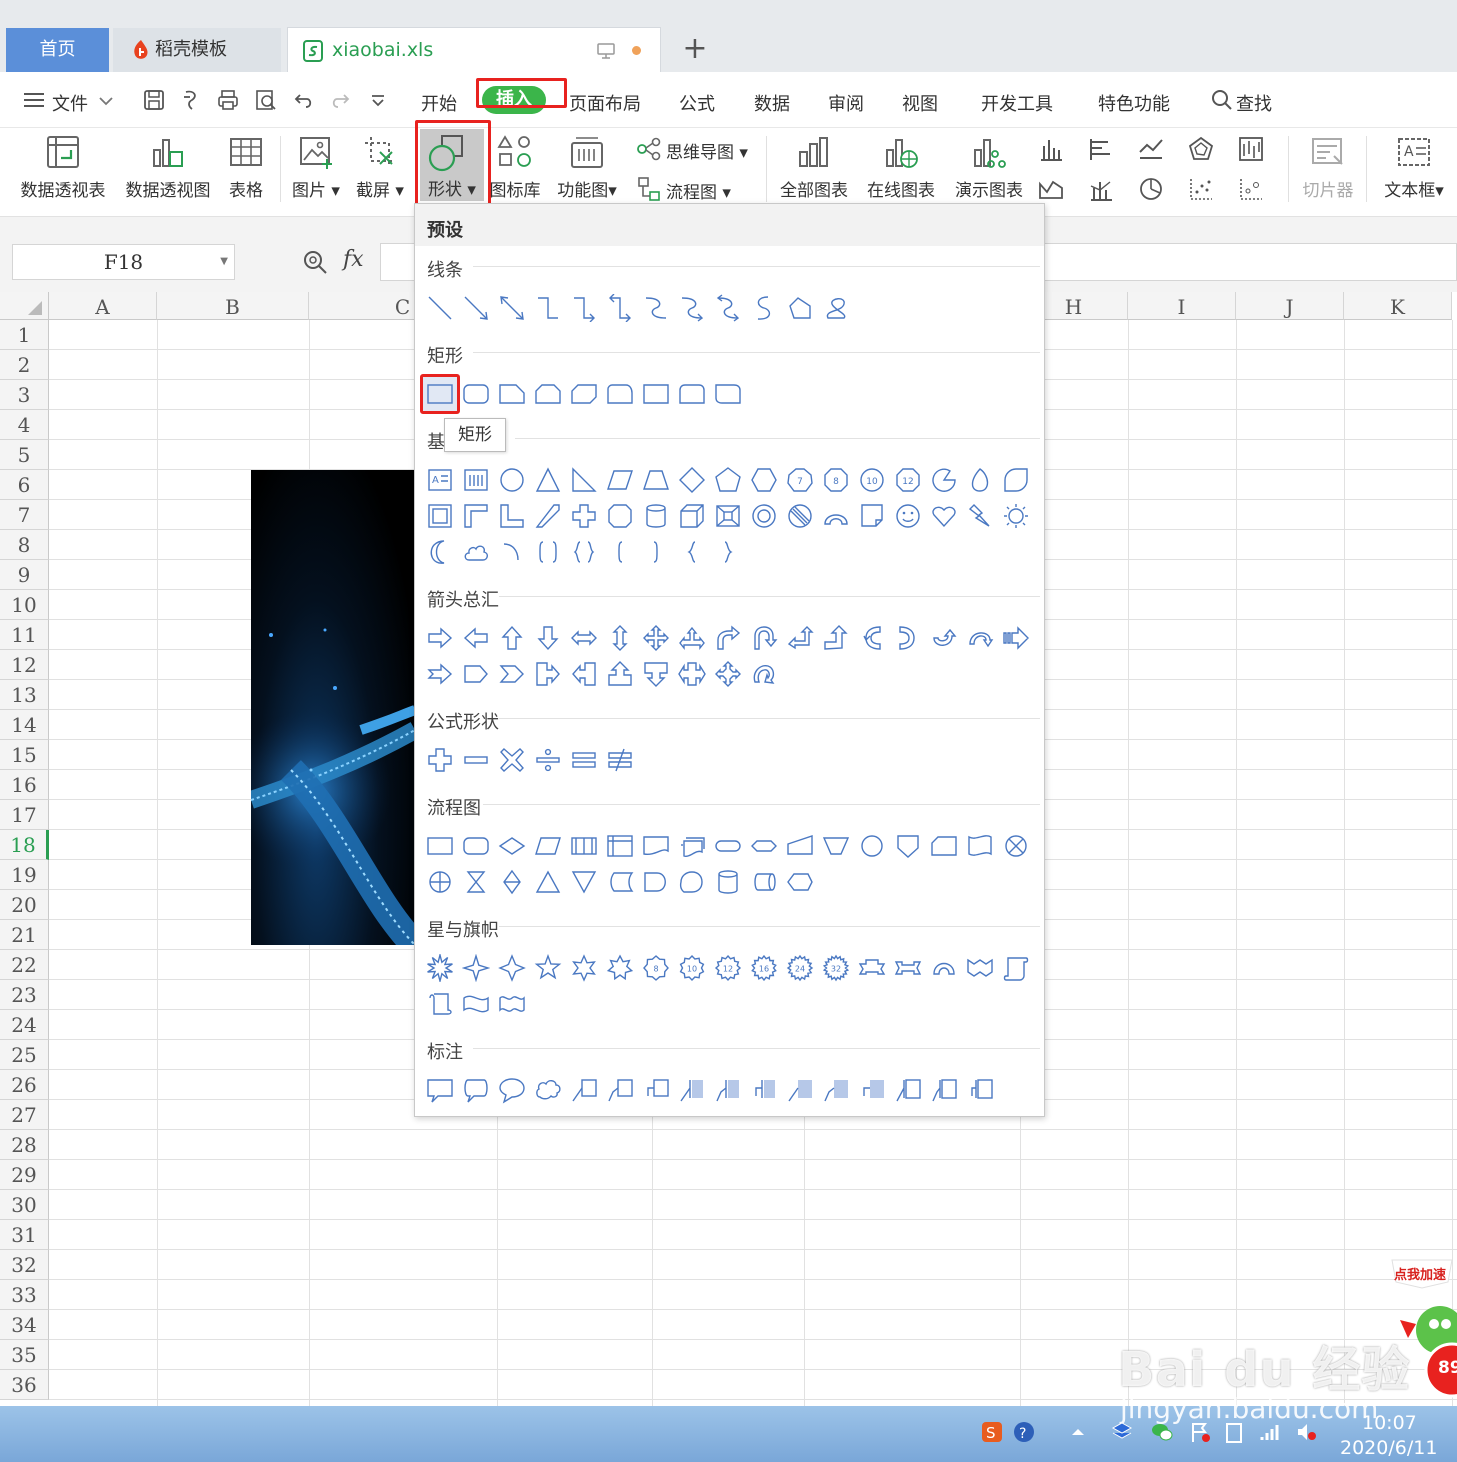  What do you see at coordinates (24, 875) in the screenshot?
I see `row-header-19: 19` at bounding box center [24, 875].